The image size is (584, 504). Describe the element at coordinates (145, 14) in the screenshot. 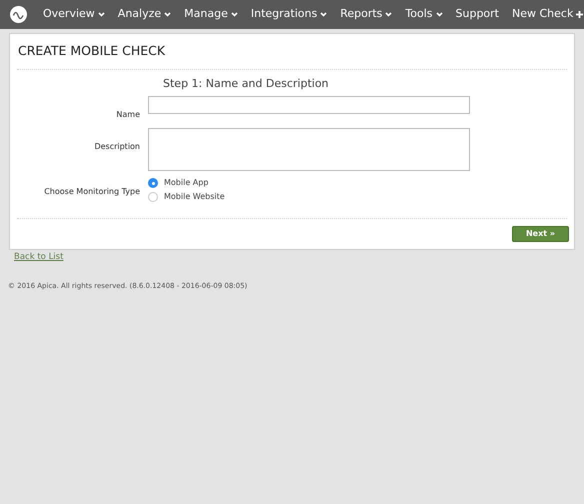

I see `nav-item: Analyze` at that location.